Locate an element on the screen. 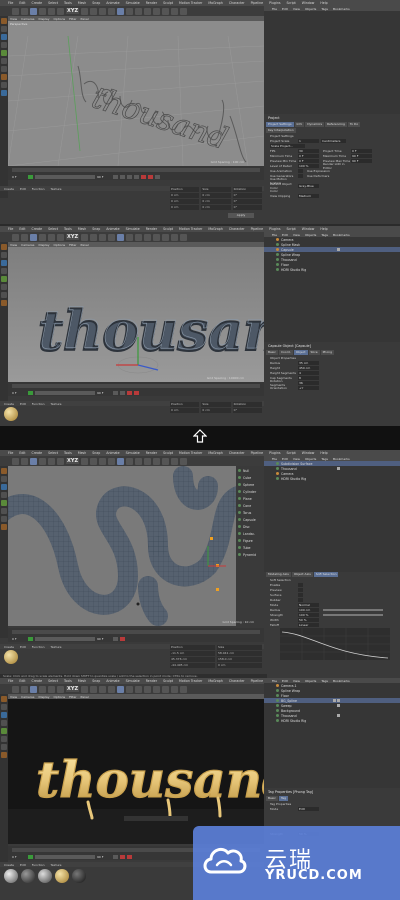 The width and height of the screenshot is (400, 900). current-frame-field: 0 F is located at coordinates (19, 857).